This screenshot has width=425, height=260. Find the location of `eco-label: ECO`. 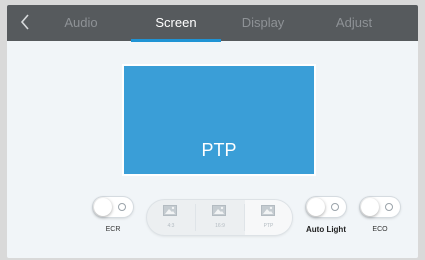

eco-label: ECO is located at coordinates (380, 229).